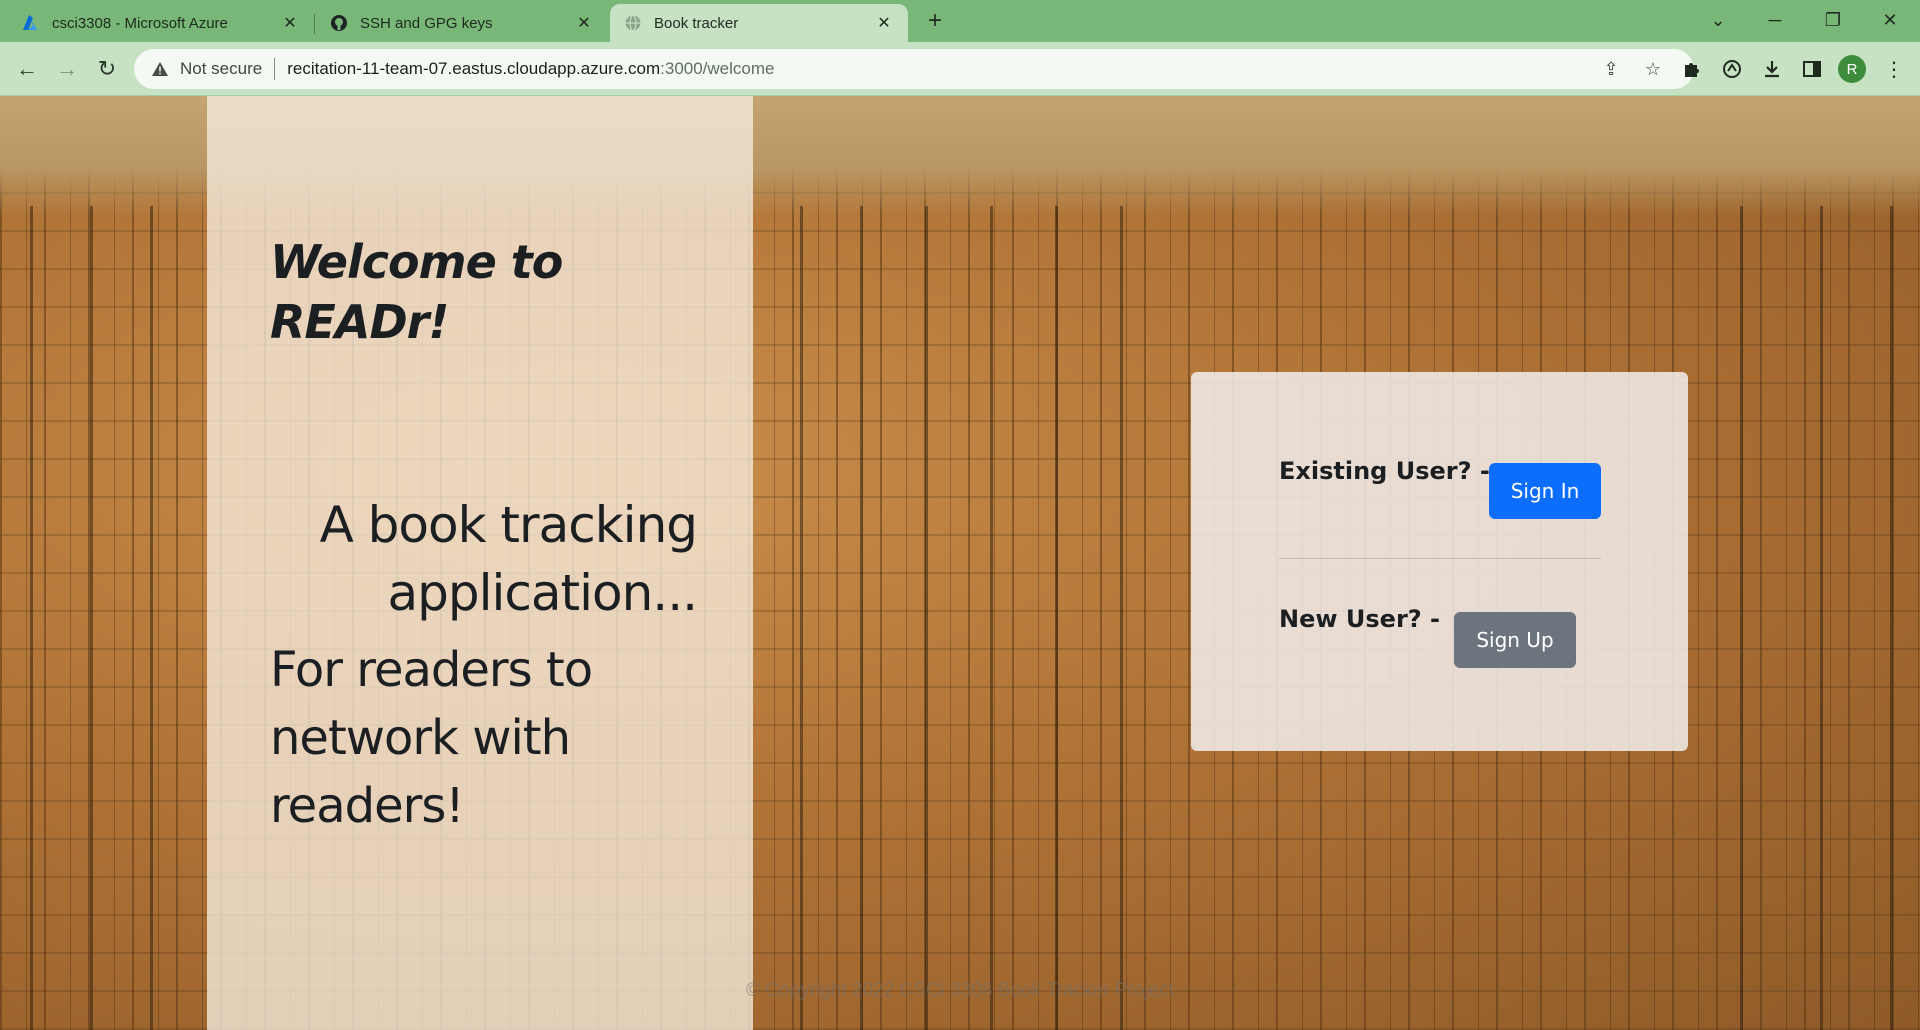  Describe the element at coordinates (1812, 69) in the screenshot. I see `side-panel-icon` at that location.